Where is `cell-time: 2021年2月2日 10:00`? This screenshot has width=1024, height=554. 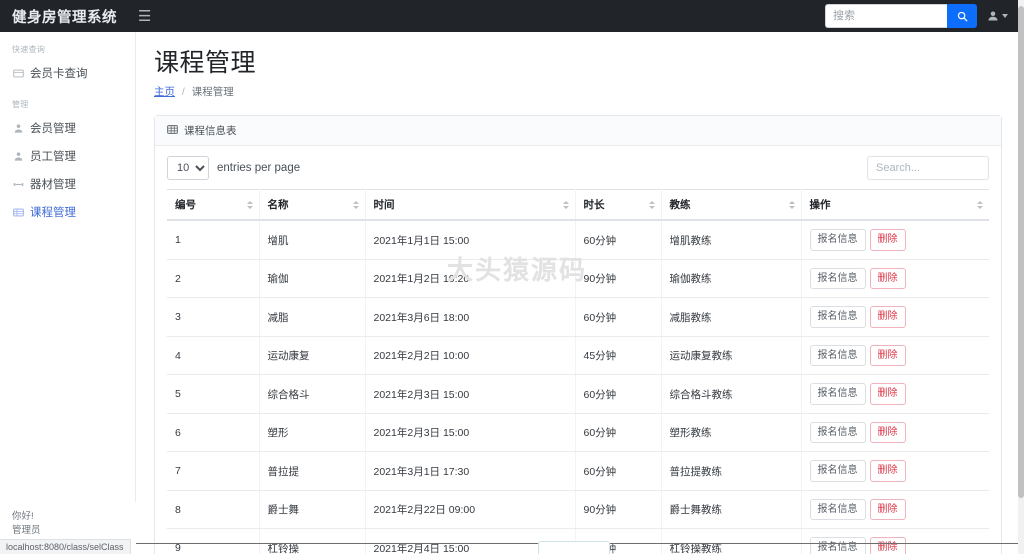 cell-time: 2021年2月2日 10:00 is located at coordinates (470, 356).